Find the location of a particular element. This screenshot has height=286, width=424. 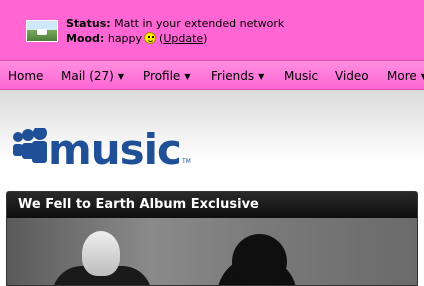

nav-home: Home is located at coordinates (25, 76).